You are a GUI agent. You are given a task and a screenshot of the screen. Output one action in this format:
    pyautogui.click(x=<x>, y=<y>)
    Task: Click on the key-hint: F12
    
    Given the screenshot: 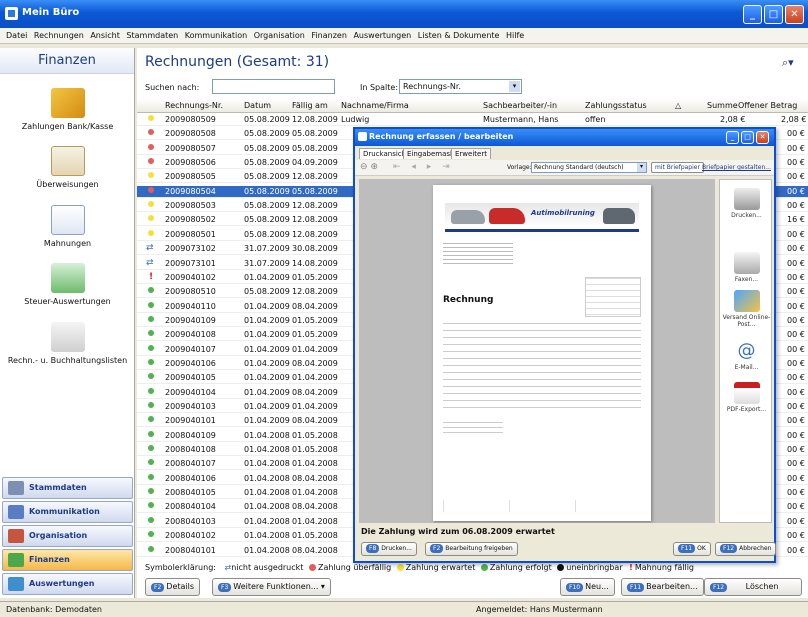 What is the action you would take?
    pyautogui.click(x=729, y=548)
    